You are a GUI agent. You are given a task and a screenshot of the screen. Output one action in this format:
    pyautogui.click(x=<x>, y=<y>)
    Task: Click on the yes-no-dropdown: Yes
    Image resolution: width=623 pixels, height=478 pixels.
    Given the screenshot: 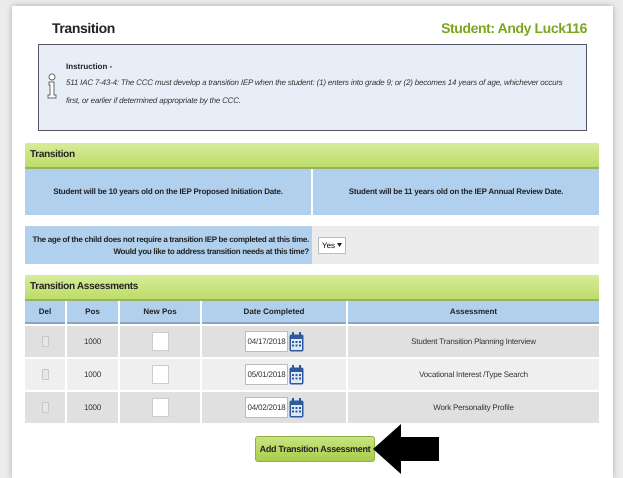 What is the action you would take?
    pyautogui.click(x=332, y=245)
    